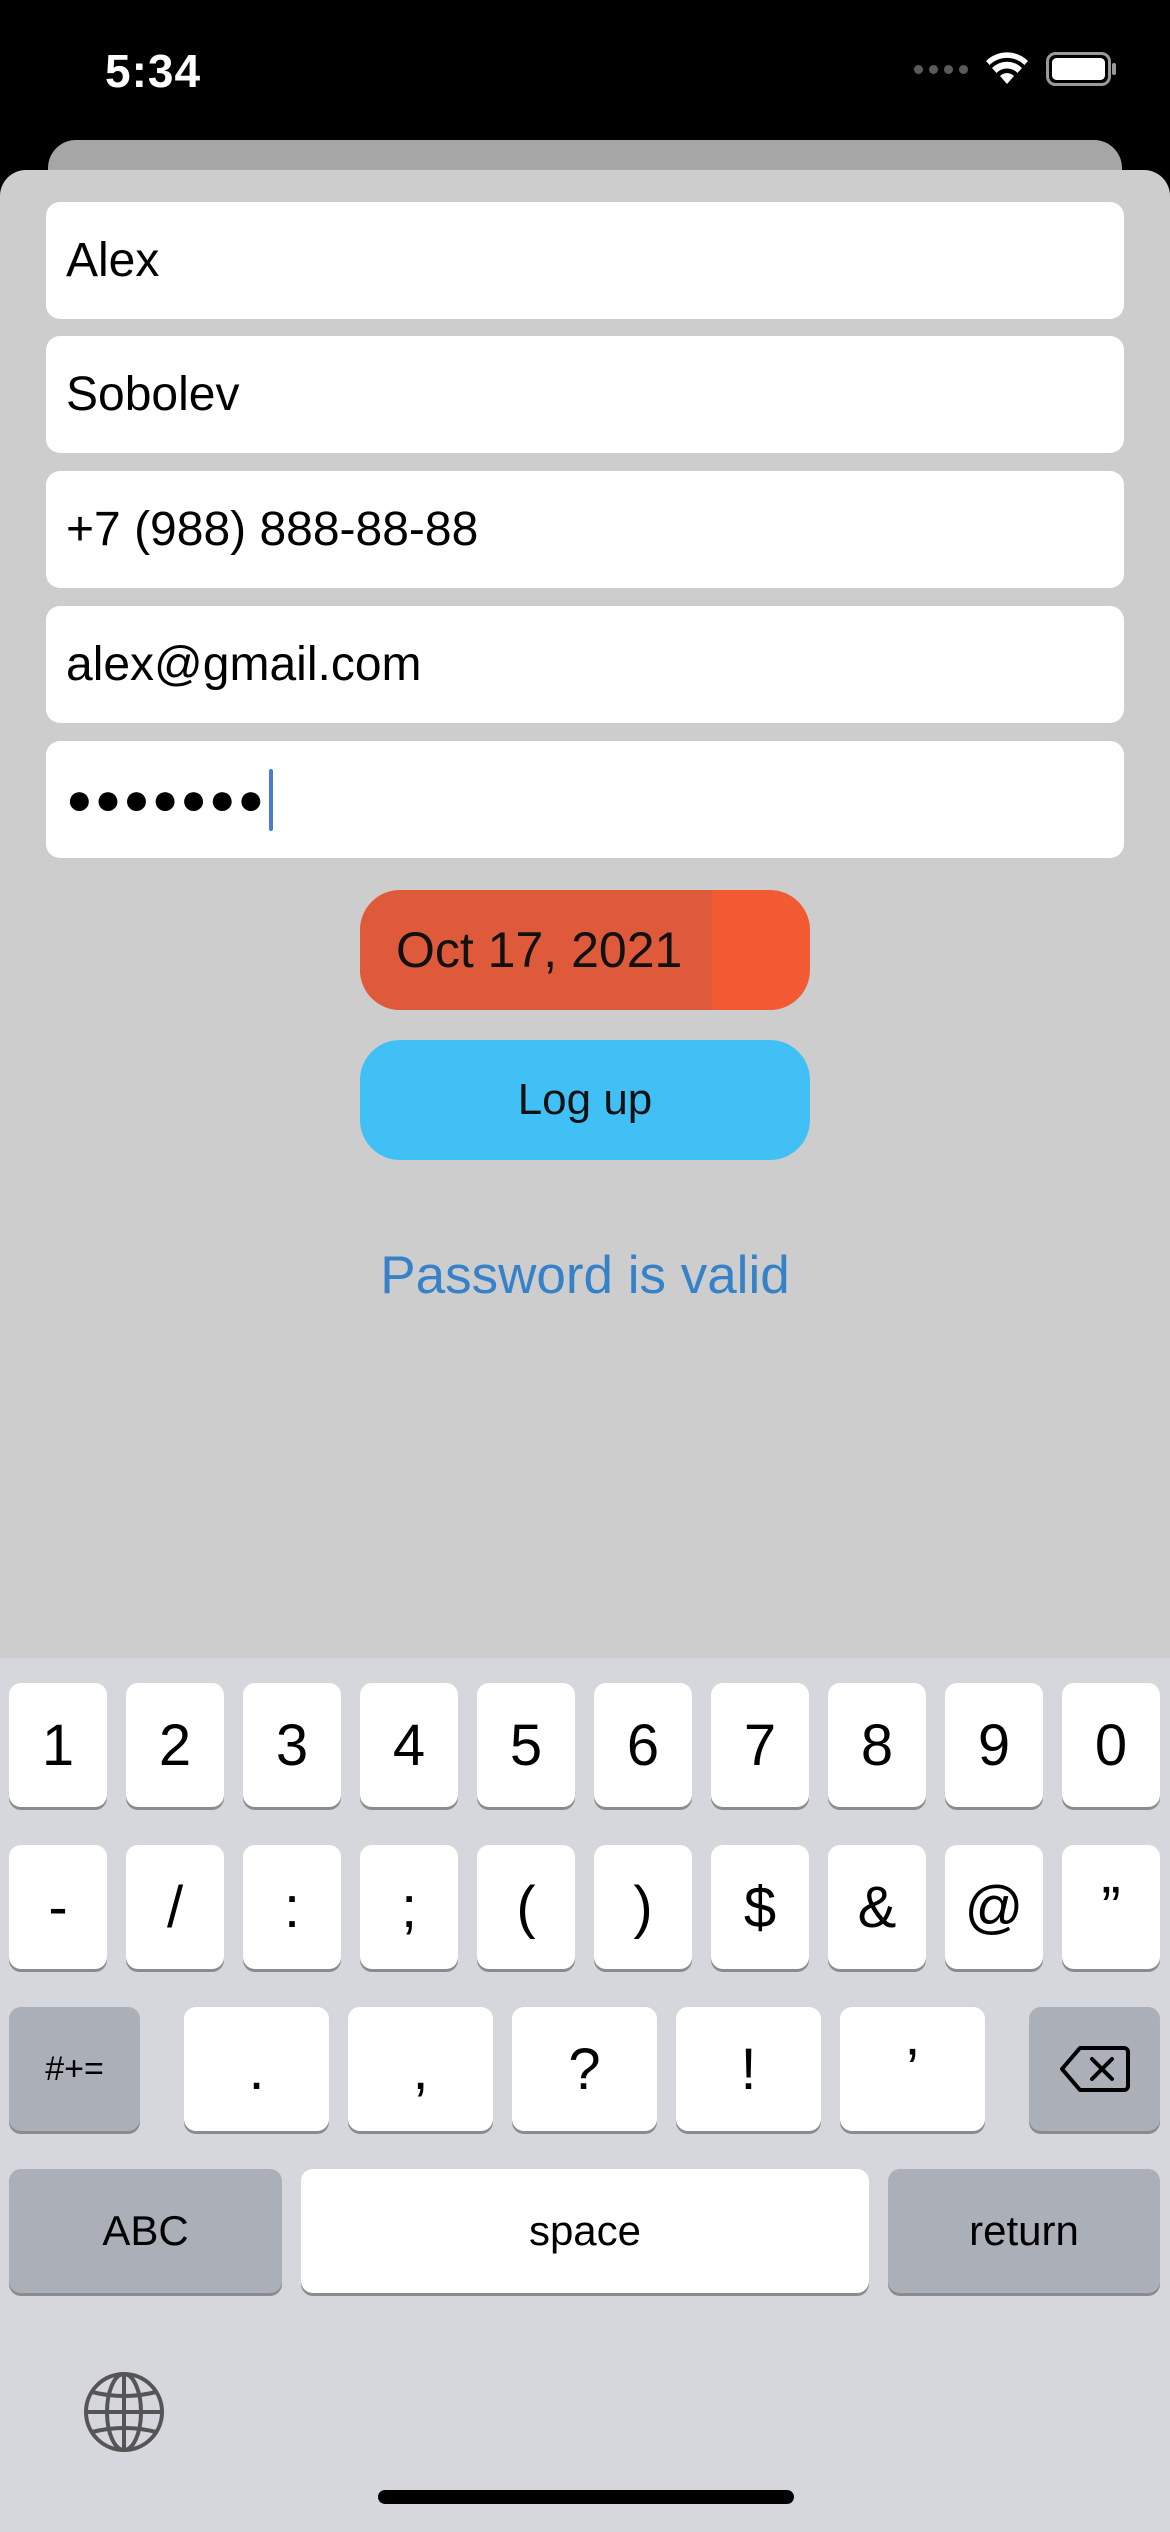  I want to click on phone-field: +7 (988) 888-88-88, so click(585, 529).